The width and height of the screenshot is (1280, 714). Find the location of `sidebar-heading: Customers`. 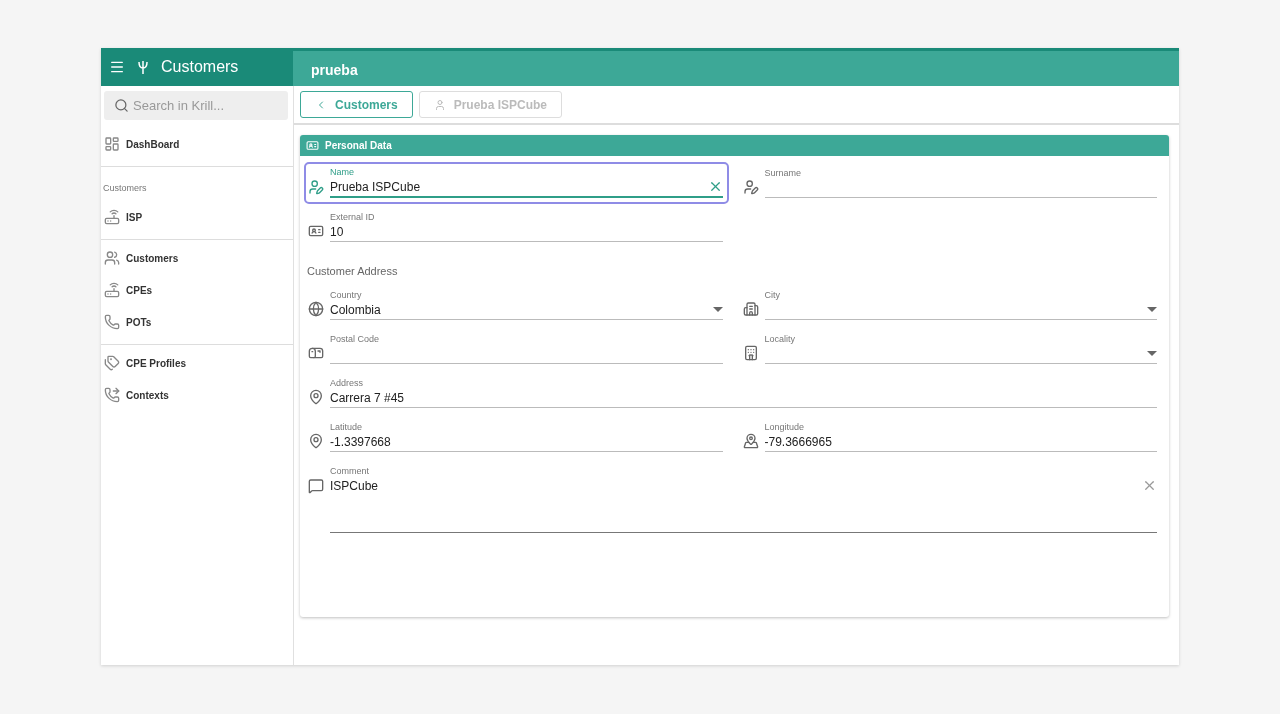

sidebar-heading: Customers is located at coordinates (125, 188).